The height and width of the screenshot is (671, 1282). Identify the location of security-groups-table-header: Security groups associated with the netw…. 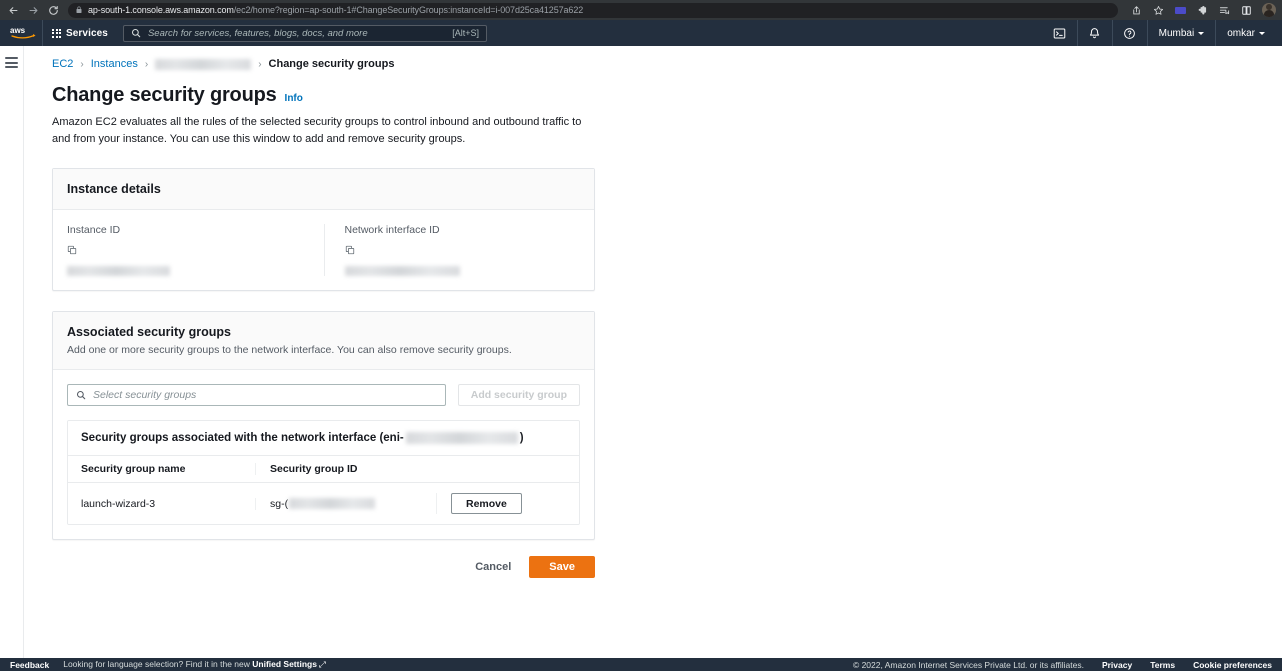
(323, 439).